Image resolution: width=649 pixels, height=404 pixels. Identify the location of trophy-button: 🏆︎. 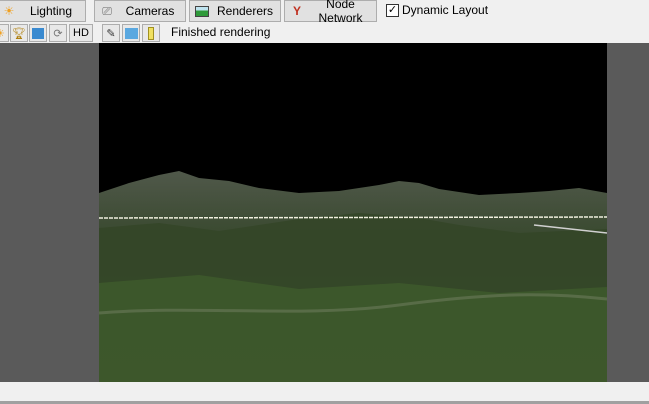
(19, 33).